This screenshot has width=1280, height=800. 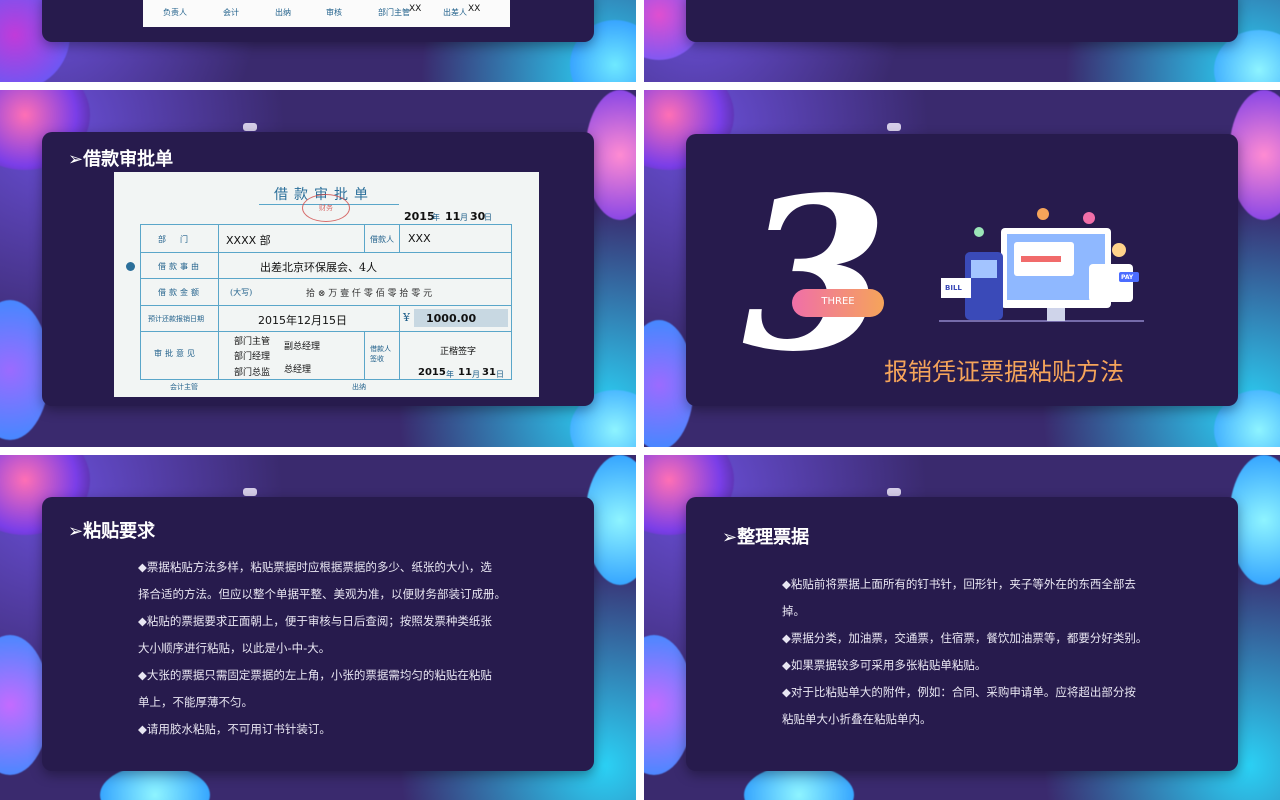 I want to click on form-footer-responsible: 负责人, so click(x=175, y=12).